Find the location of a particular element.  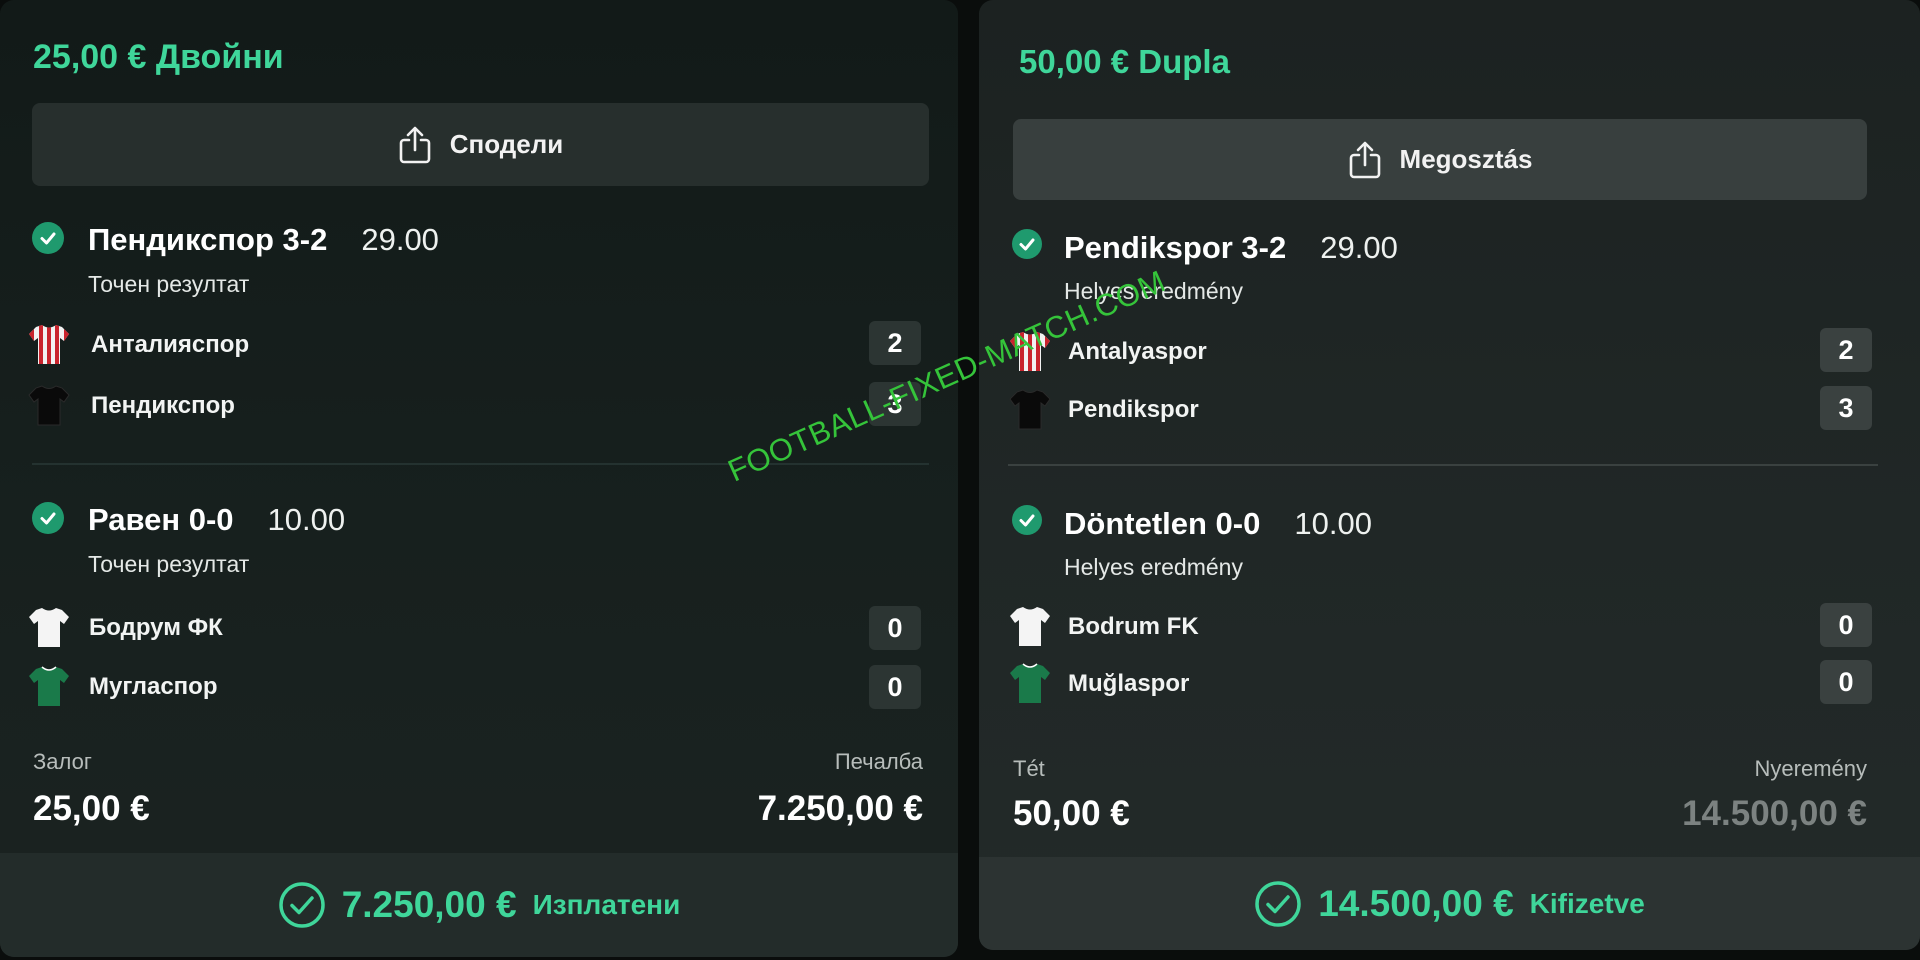

paid-amount: 14.500,00 € is located at coordinates (1416, 903).